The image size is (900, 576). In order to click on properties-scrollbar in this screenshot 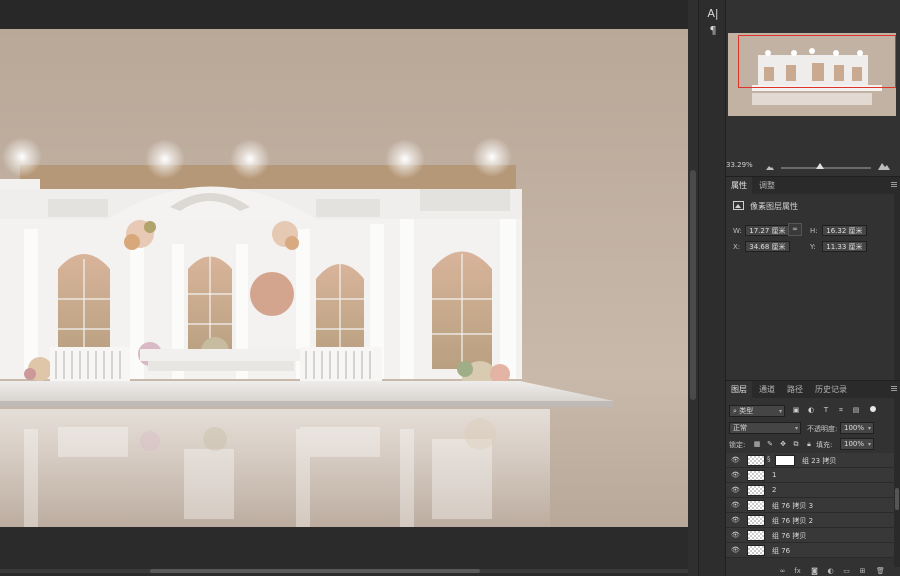, I will do `click(897, 287)`.